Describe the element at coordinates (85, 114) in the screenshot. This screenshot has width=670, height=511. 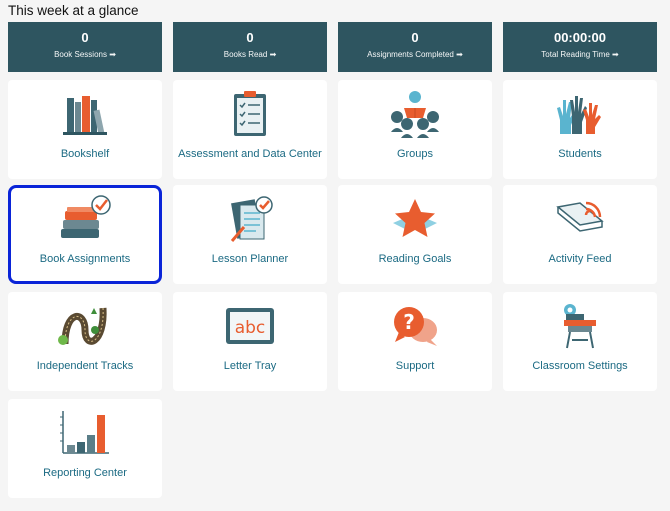
I see `bookshelf-icon` at that location.